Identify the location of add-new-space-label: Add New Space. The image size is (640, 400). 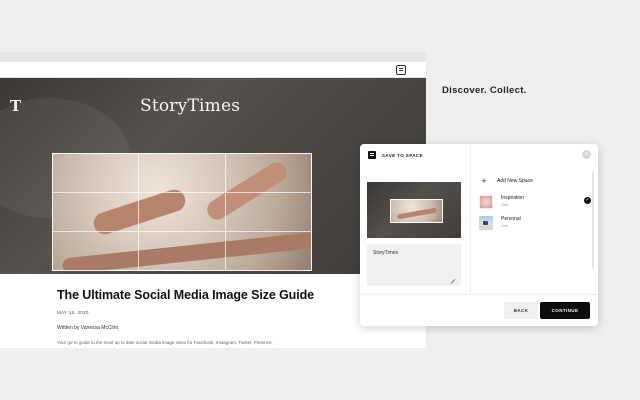
(515, 181).